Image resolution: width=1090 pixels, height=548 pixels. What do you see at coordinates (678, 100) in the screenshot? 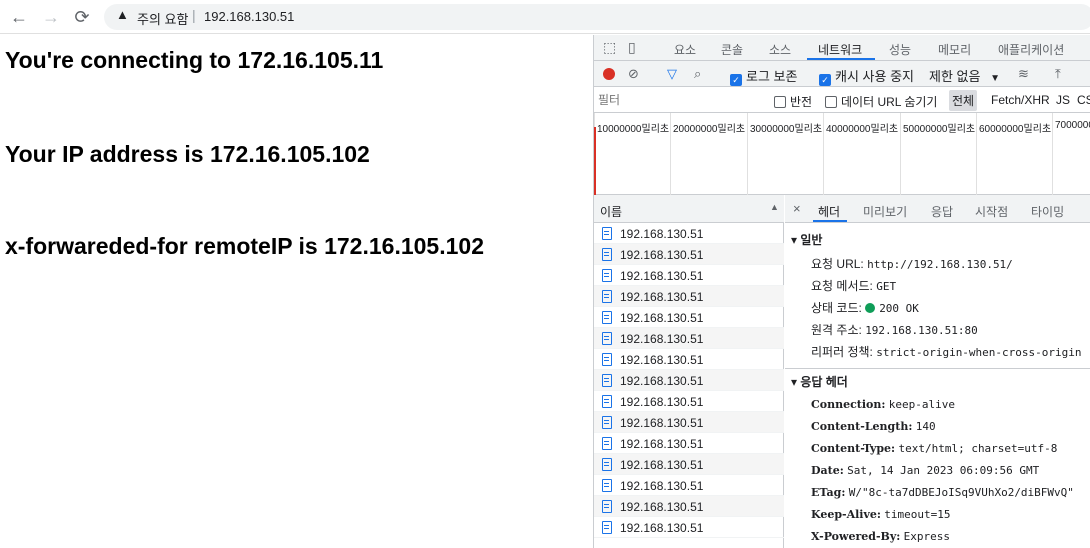
I see `filter-input` at bounding box center [678, 100].